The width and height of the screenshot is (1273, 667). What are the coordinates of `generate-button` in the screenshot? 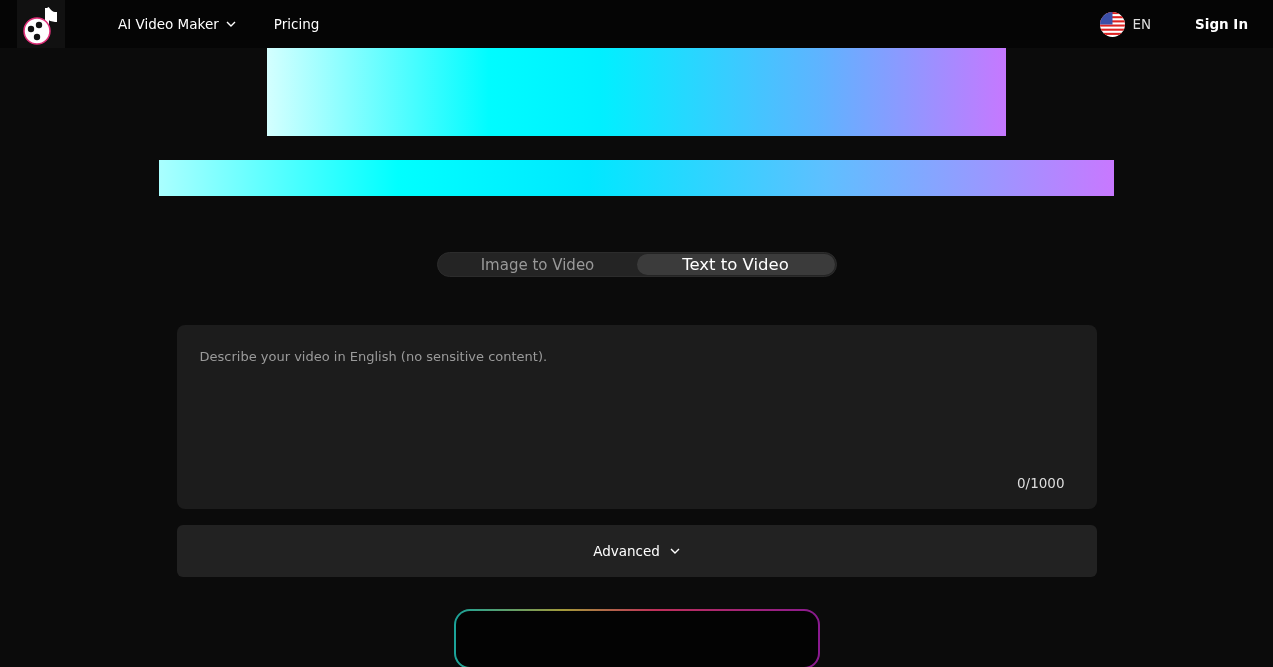 It's located at (636, 638).